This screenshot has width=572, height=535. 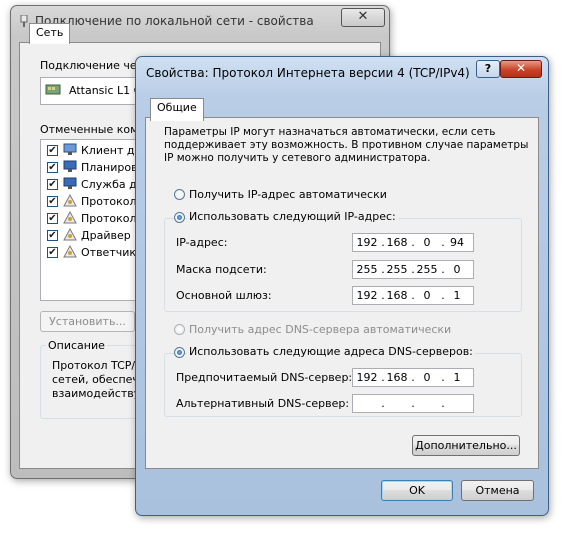 I want to click on help-icon: ?, so click(x=488, y=68).